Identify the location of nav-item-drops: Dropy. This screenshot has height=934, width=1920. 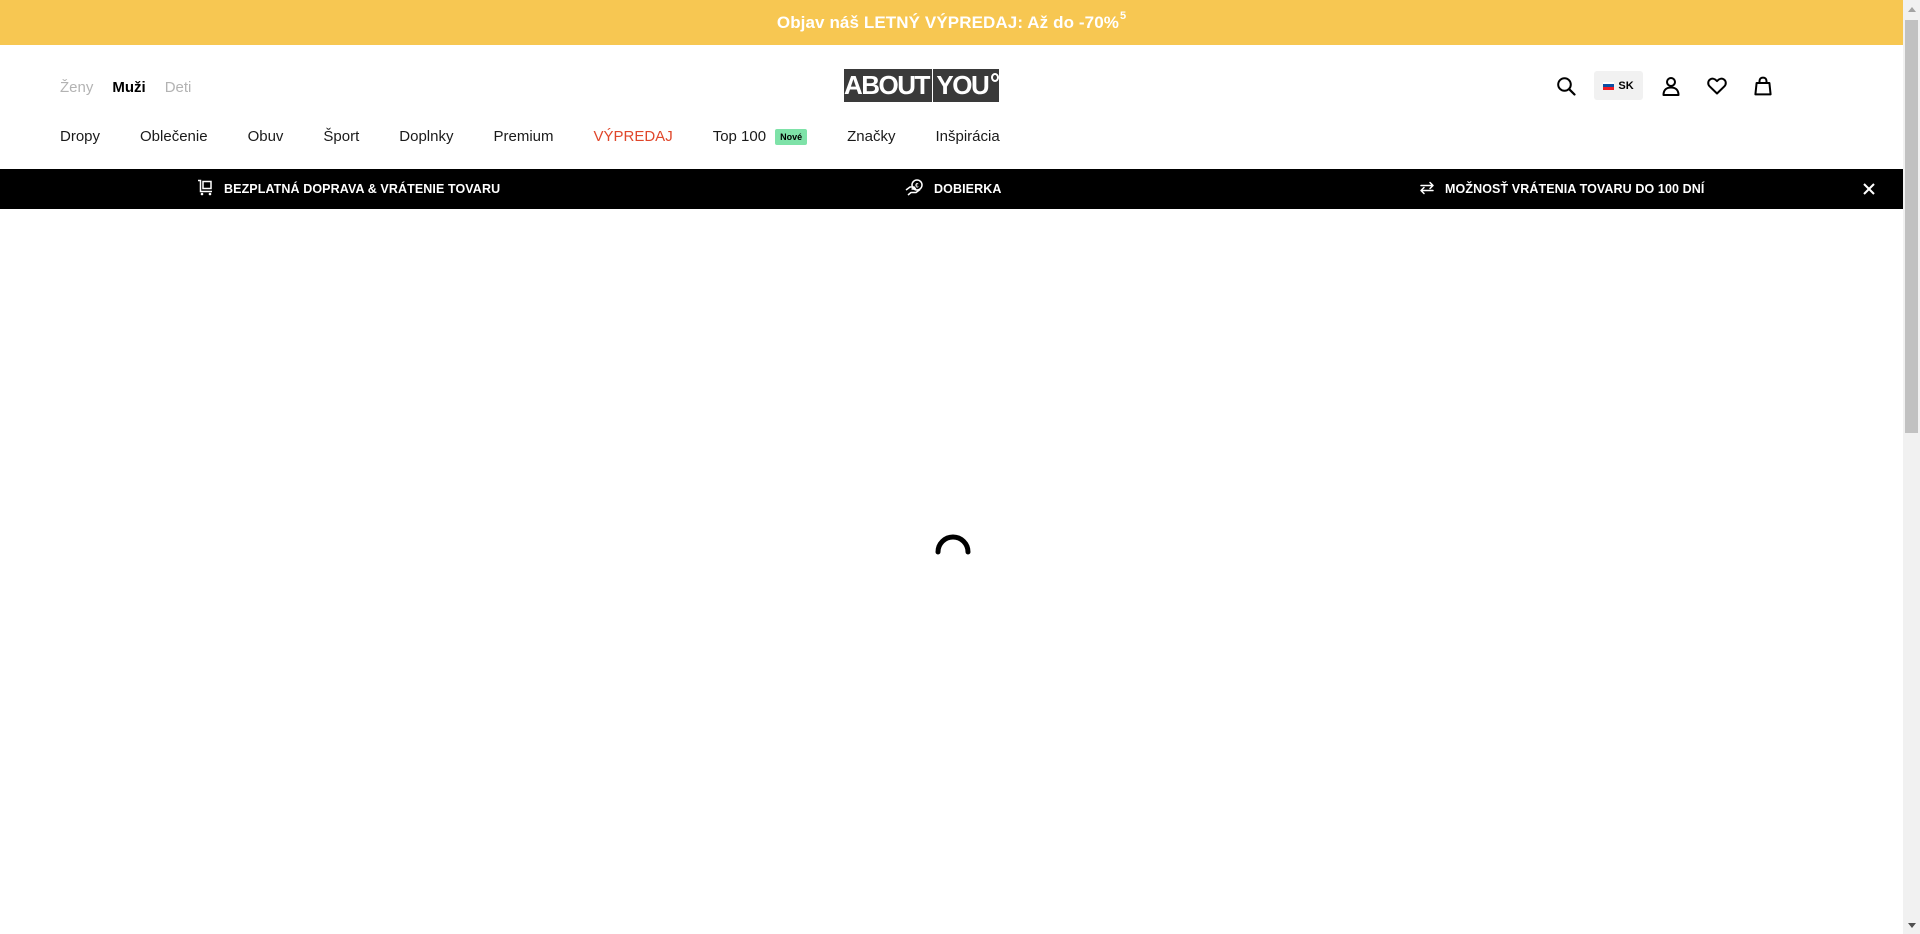
(80, 136).